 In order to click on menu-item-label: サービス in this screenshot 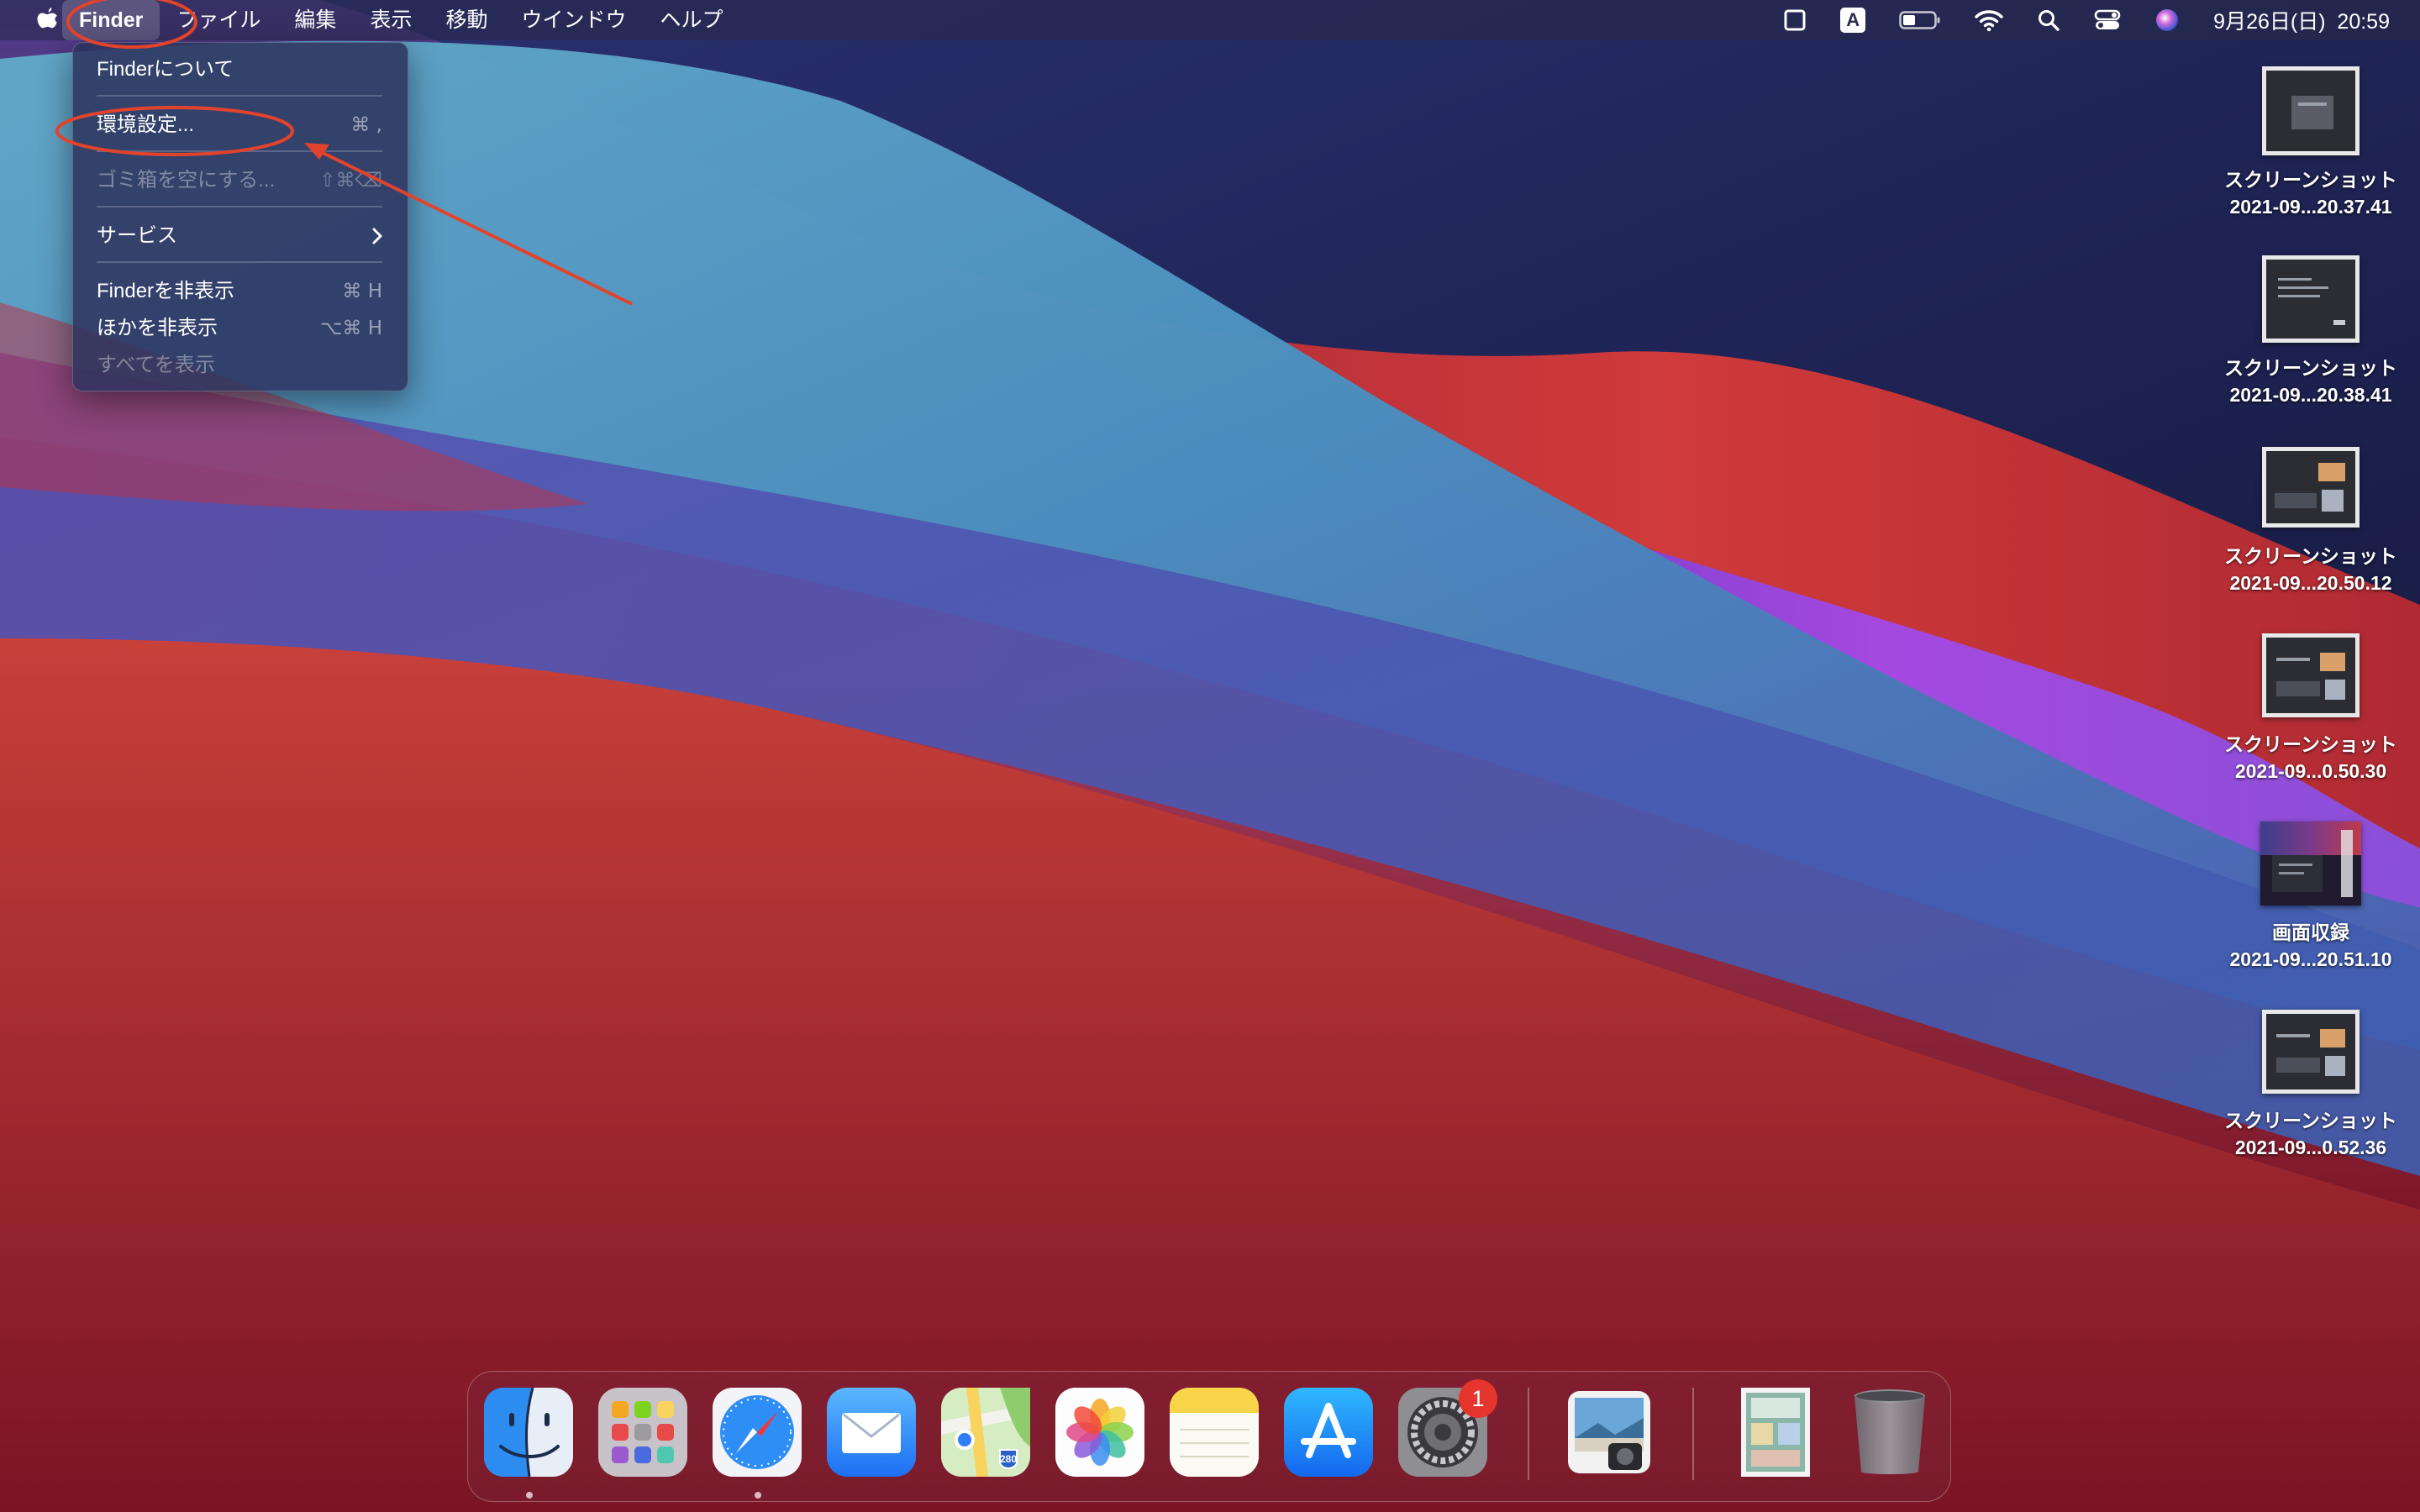, I will do `click(137, 235)`.